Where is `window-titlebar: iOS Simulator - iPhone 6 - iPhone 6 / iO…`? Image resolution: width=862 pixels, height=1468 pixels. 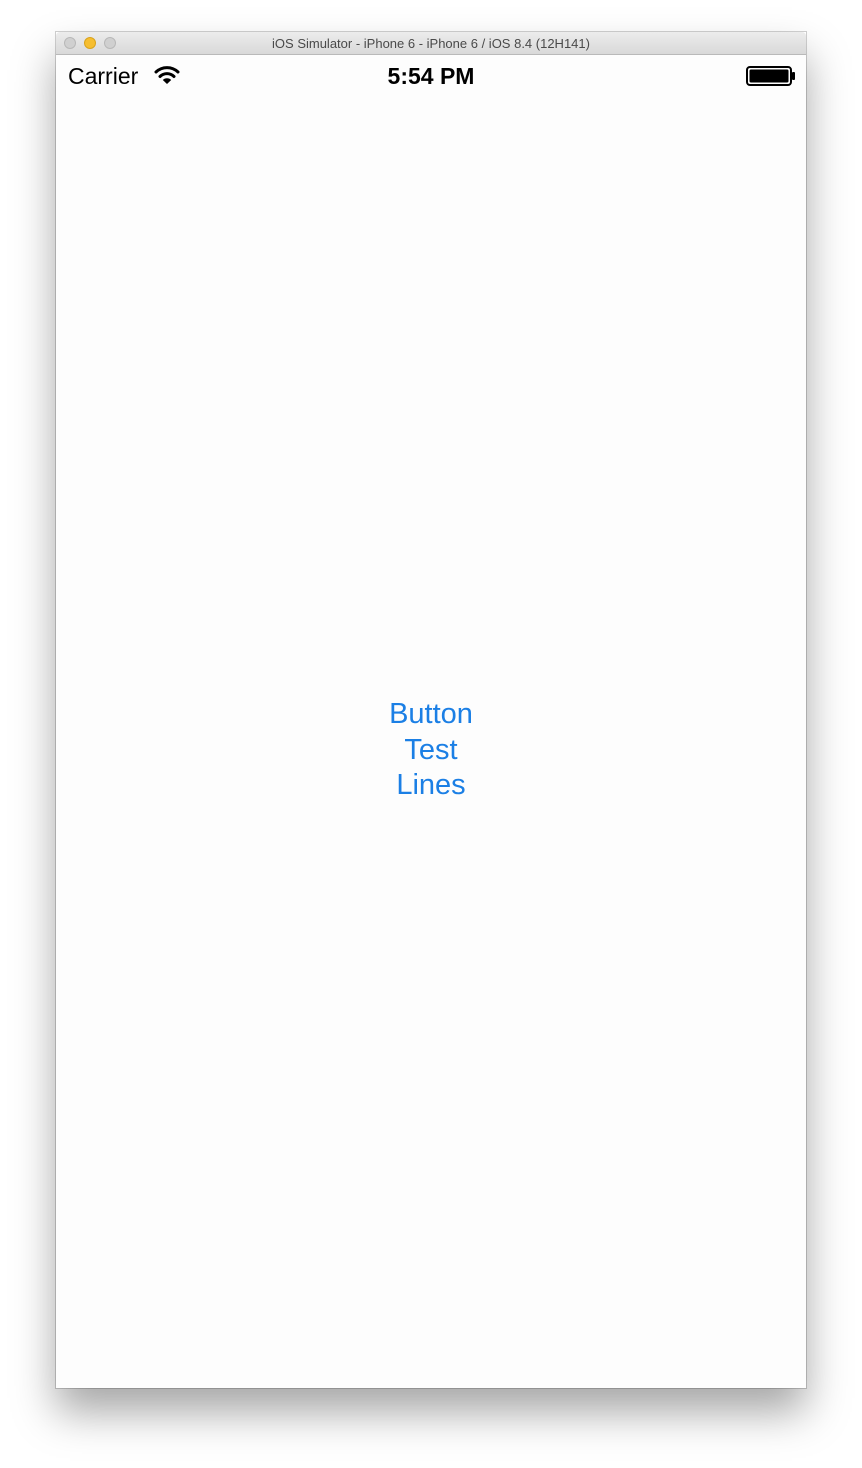
window-titlebar: iOS Simulator - iPhone 6 - iPhone 6 / iO… is located at coordinates (431, 43).